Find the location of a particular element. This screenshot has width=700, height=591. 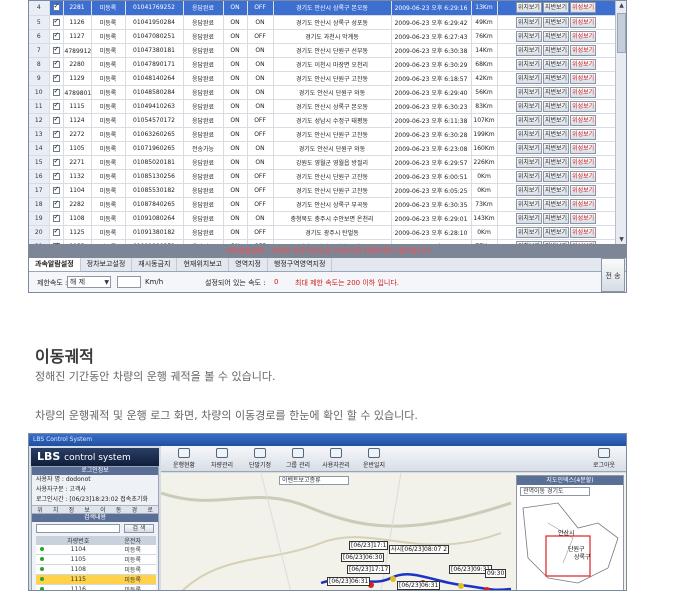

list-item: 1105 미등록 is located at coordinates (96, 559).